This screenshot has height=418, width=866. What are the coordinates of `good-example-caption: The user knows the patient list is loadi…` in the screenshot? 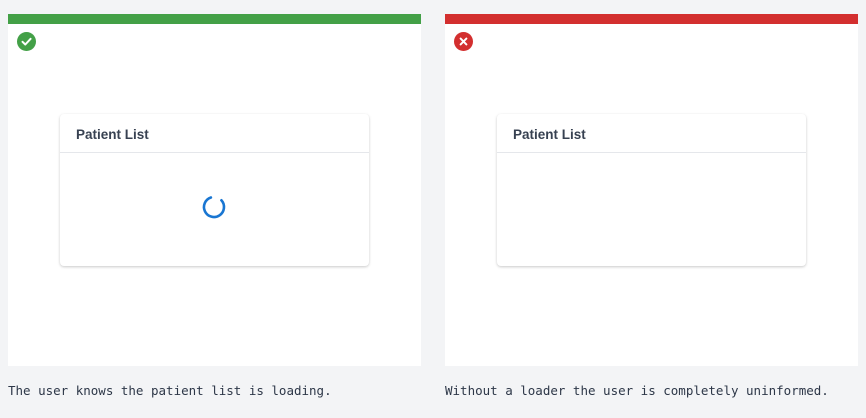 It's located at (170, 390).